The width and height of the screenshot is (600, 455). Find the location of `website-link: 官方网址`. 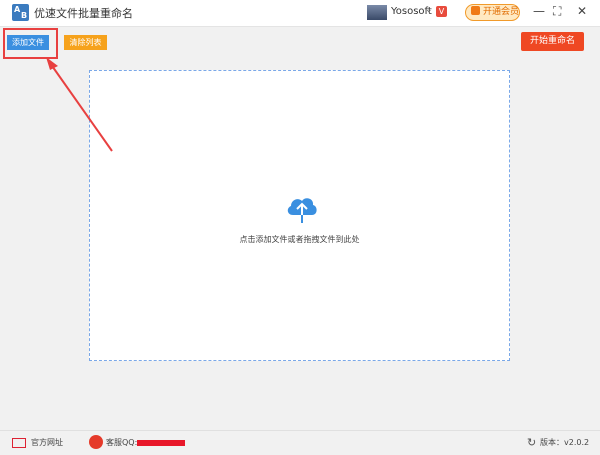

website-link: 官方网址 is located at coordinates (47, 442).